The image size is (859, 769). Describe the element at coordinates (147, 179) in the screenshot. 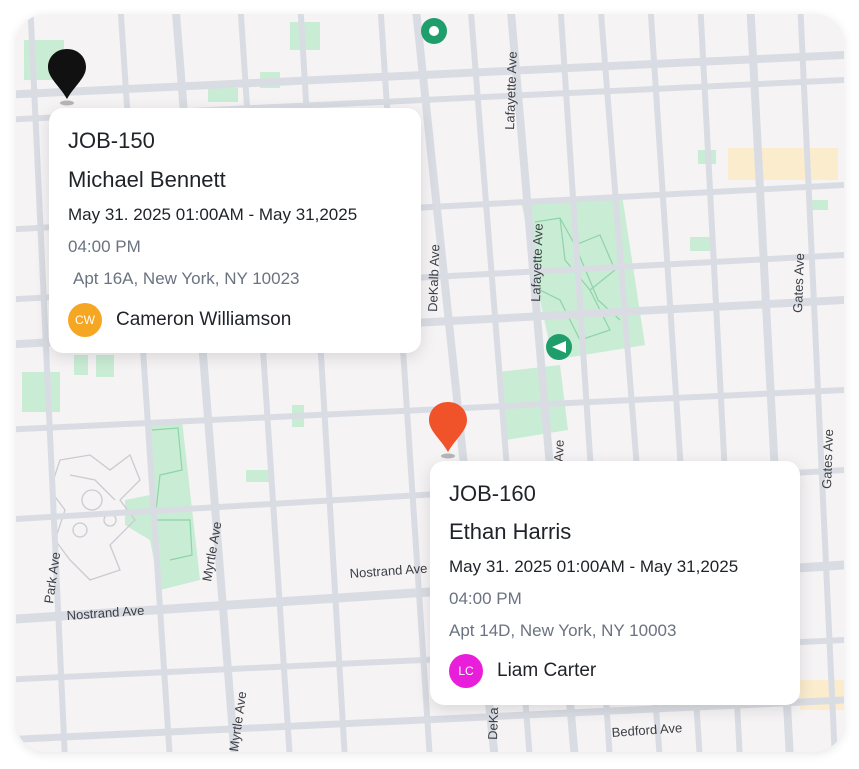

I see `client-name: Michael Bennett` at that location.